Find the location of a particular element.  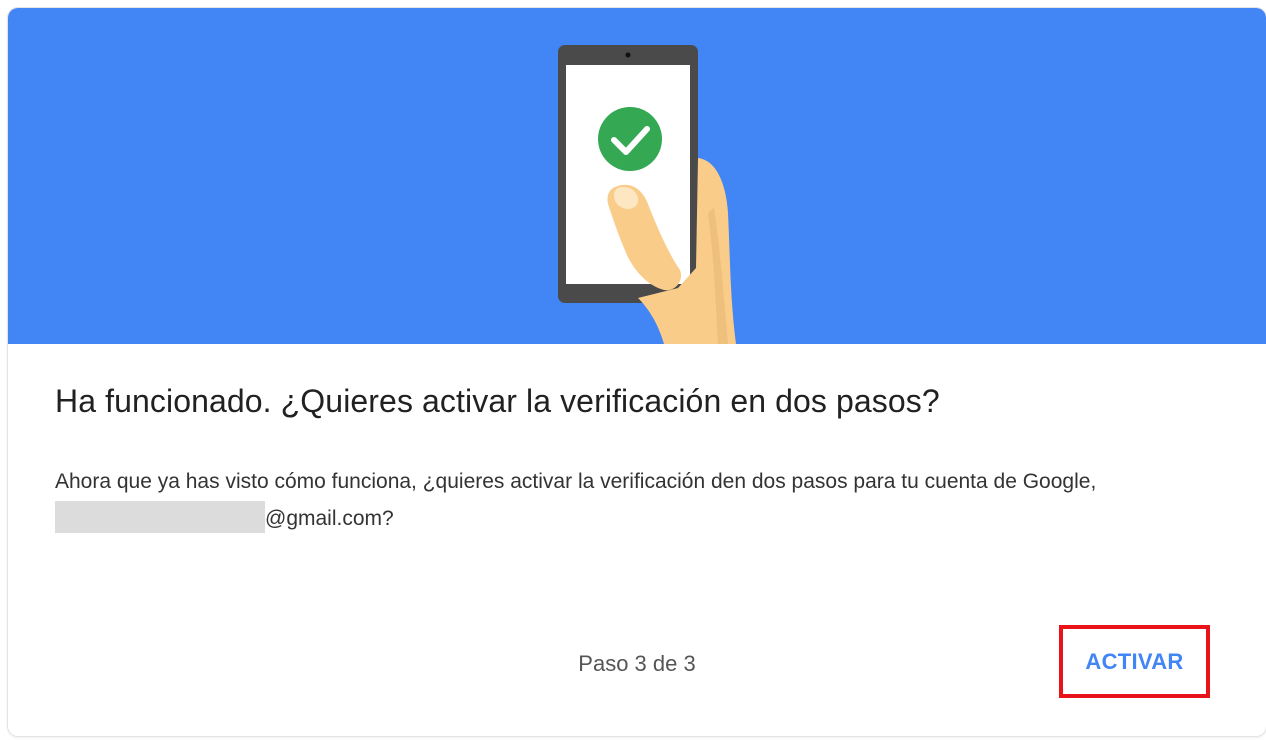

email-suffix: @gmail.com? is located at coordinates (329, 518).